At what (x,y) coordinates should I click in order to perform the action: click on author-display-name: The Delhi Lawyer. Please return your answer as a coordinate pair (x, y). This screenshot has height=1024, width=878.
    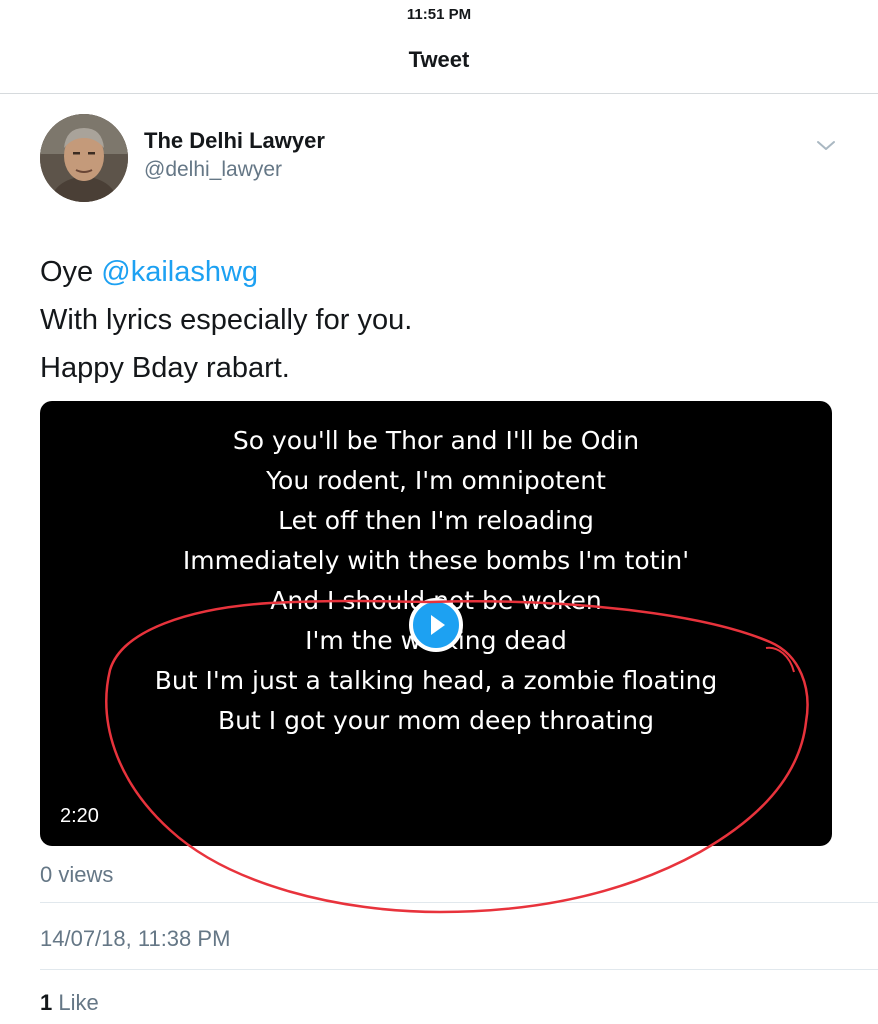
    Looking at the image, I should click on (234, 141).